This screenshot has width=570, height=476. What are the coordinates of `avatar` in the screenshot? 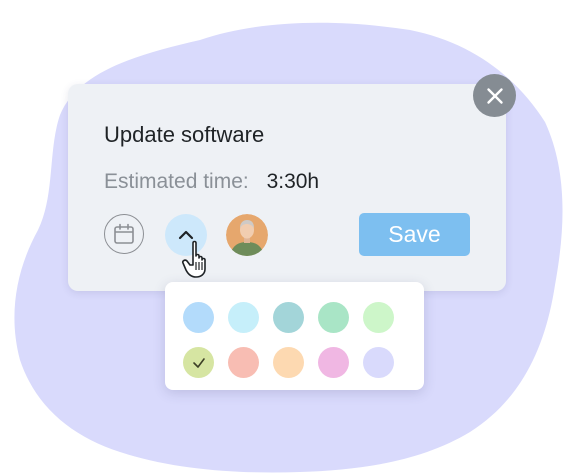 It's located at (247, 235).